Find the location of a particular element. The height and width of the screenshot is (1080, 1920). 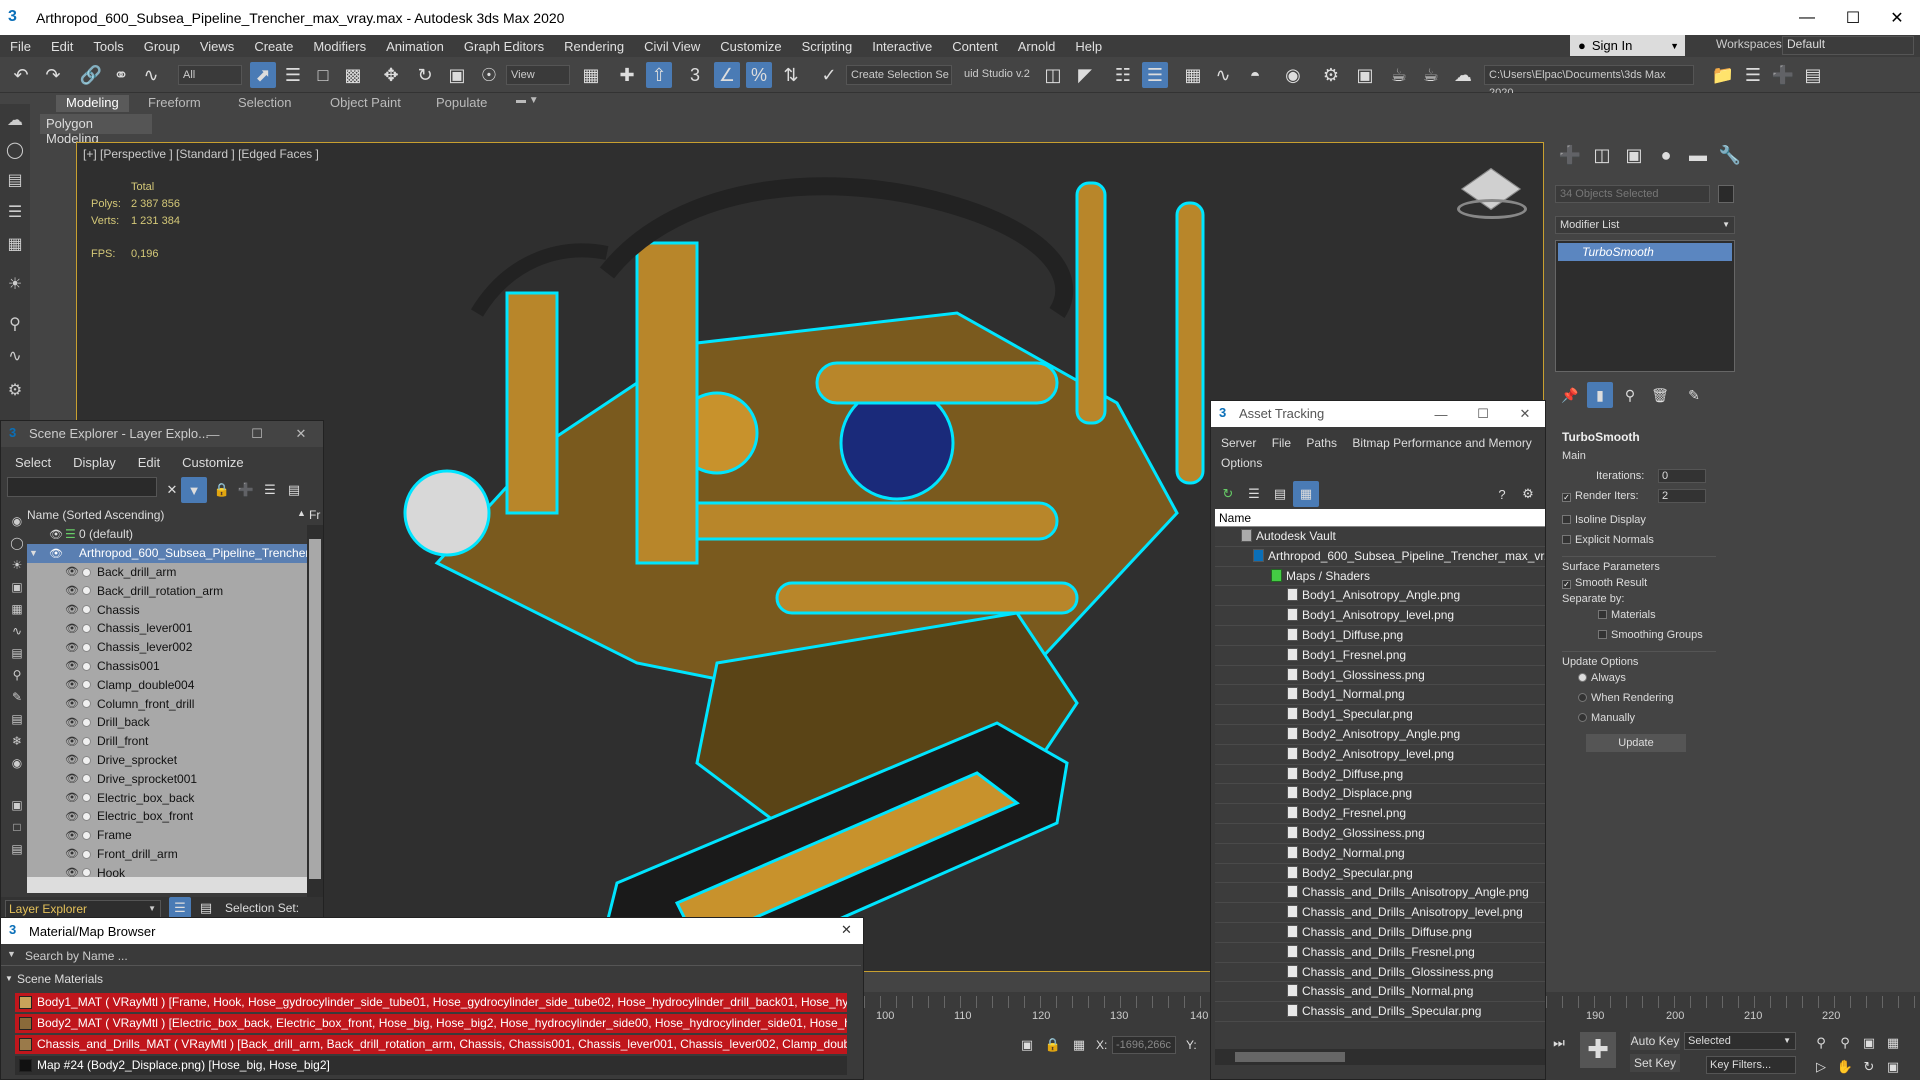

spinner-snap-icon: ⇅ is located at coordinates (791, 75).